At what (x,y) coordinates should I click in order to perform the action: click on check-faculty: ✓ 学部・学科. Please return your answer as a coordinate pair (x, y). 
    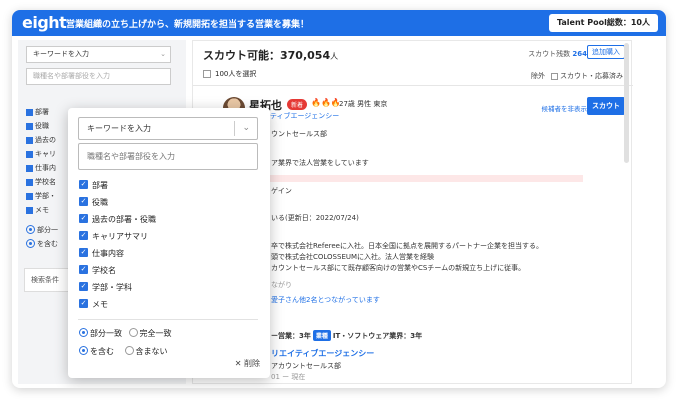
    Looking at the image, I should click on (105, 288).